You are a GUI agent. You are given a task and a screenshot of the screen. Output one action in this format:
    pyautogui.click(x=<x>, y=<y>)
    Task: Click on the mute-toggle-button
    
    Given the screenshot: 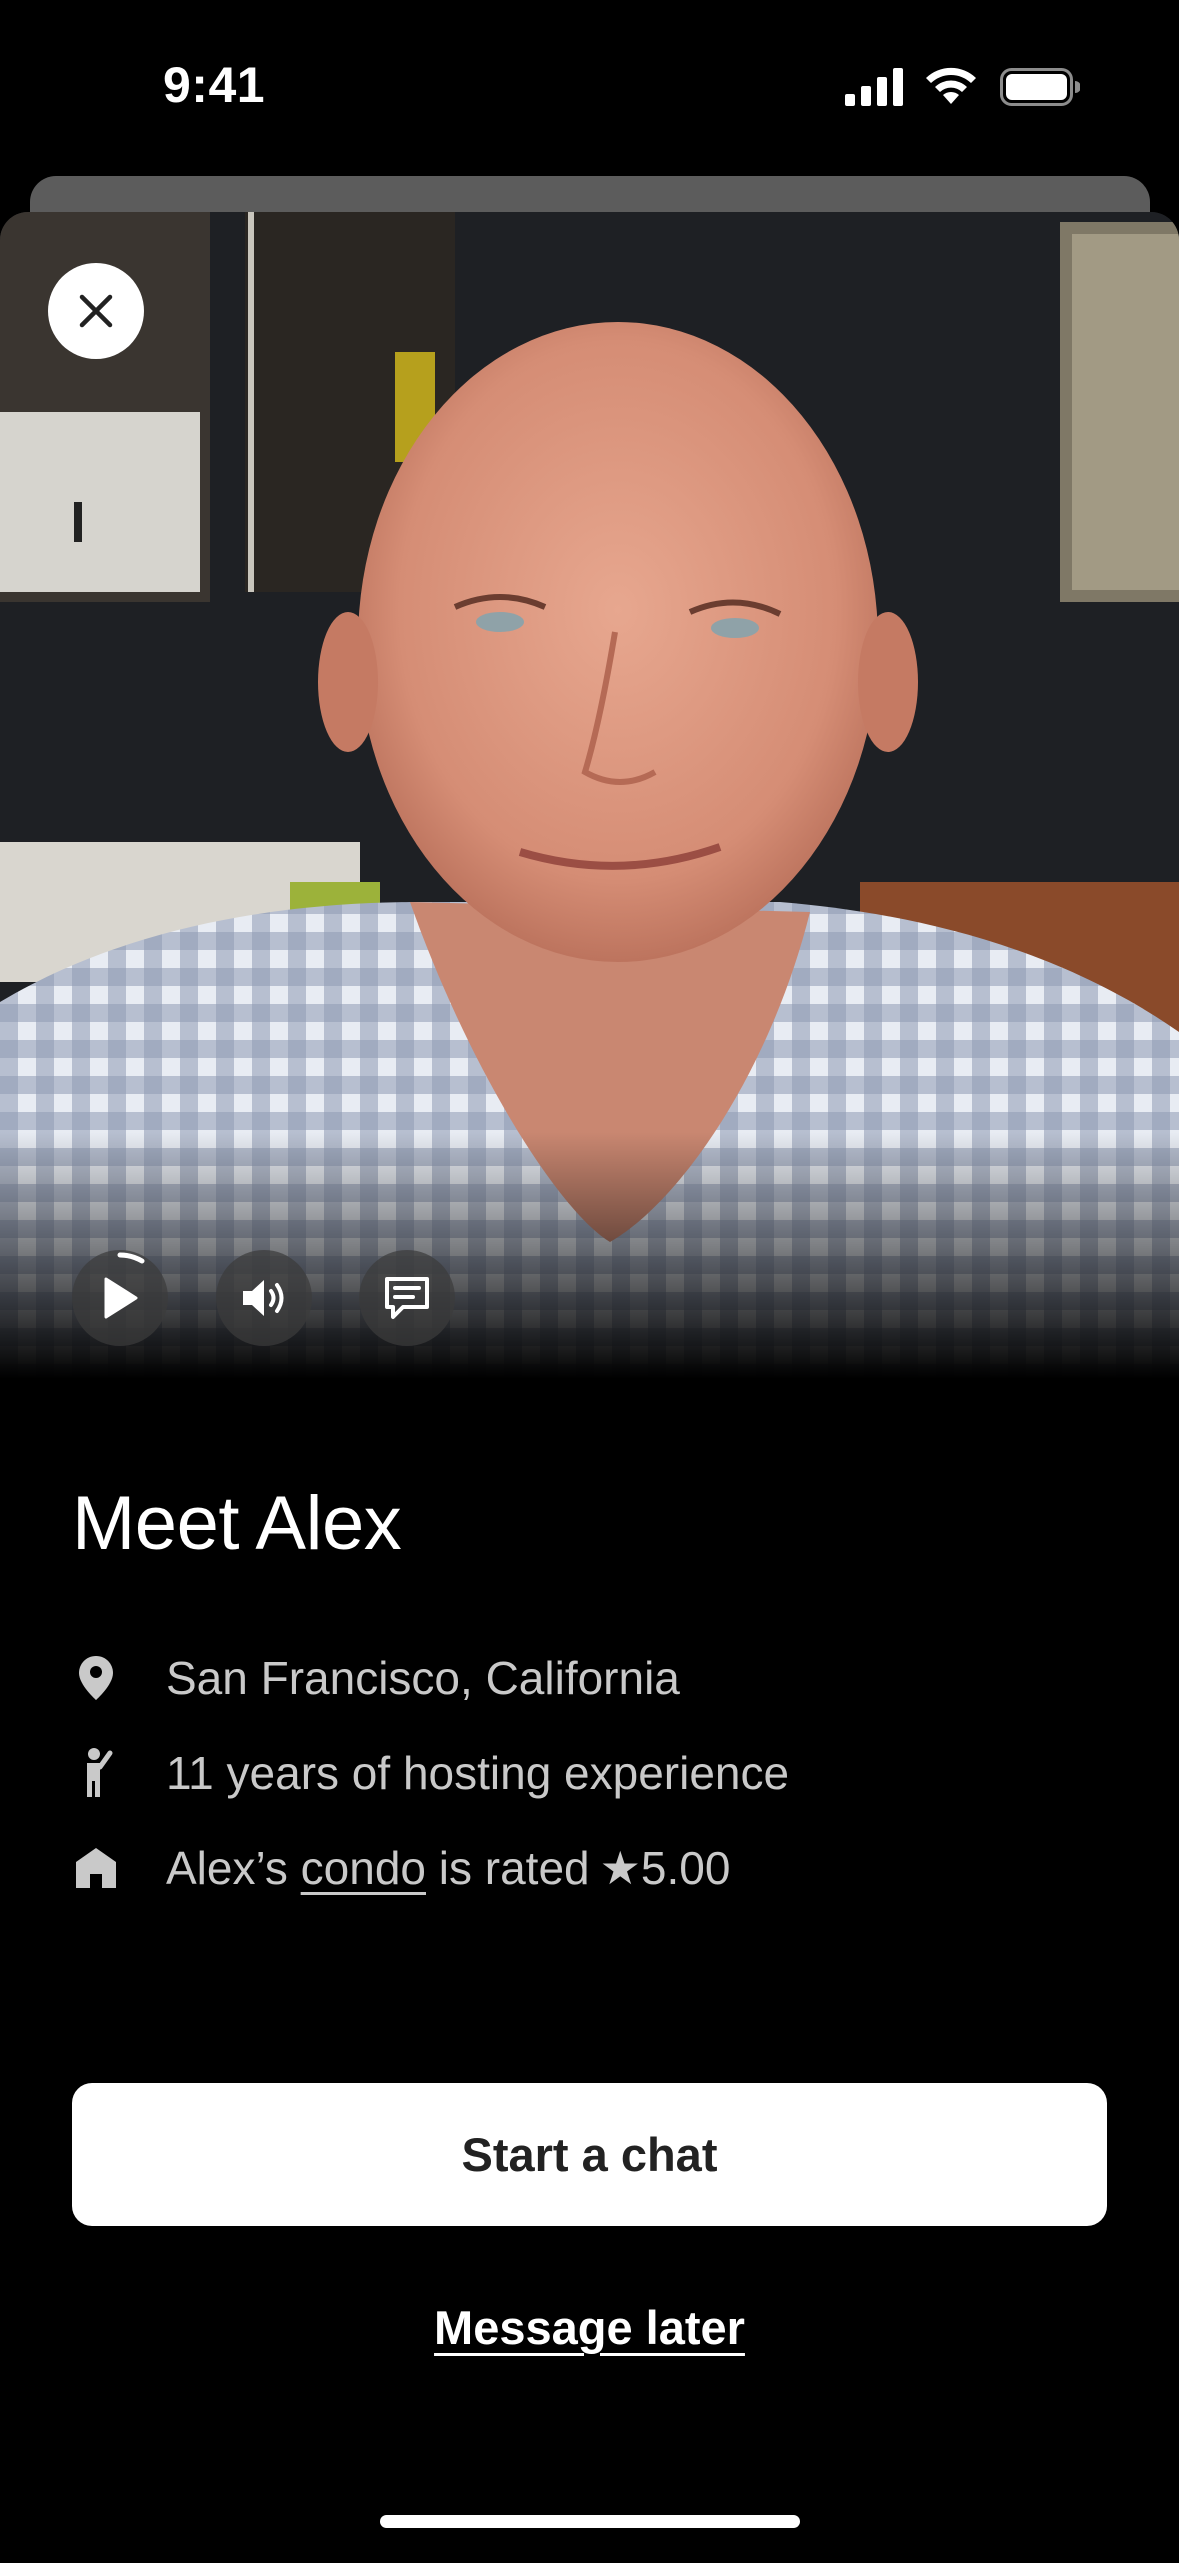 What is the action you would take?
    pyautogui.click(x=264, y=1298)
    